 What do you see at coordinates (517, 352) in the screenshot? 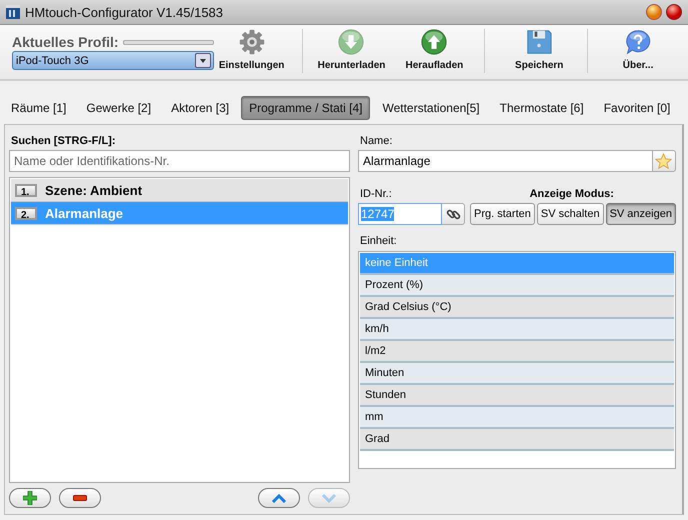
I see `unit-item: l/m2` at bounding box center [517, 352].